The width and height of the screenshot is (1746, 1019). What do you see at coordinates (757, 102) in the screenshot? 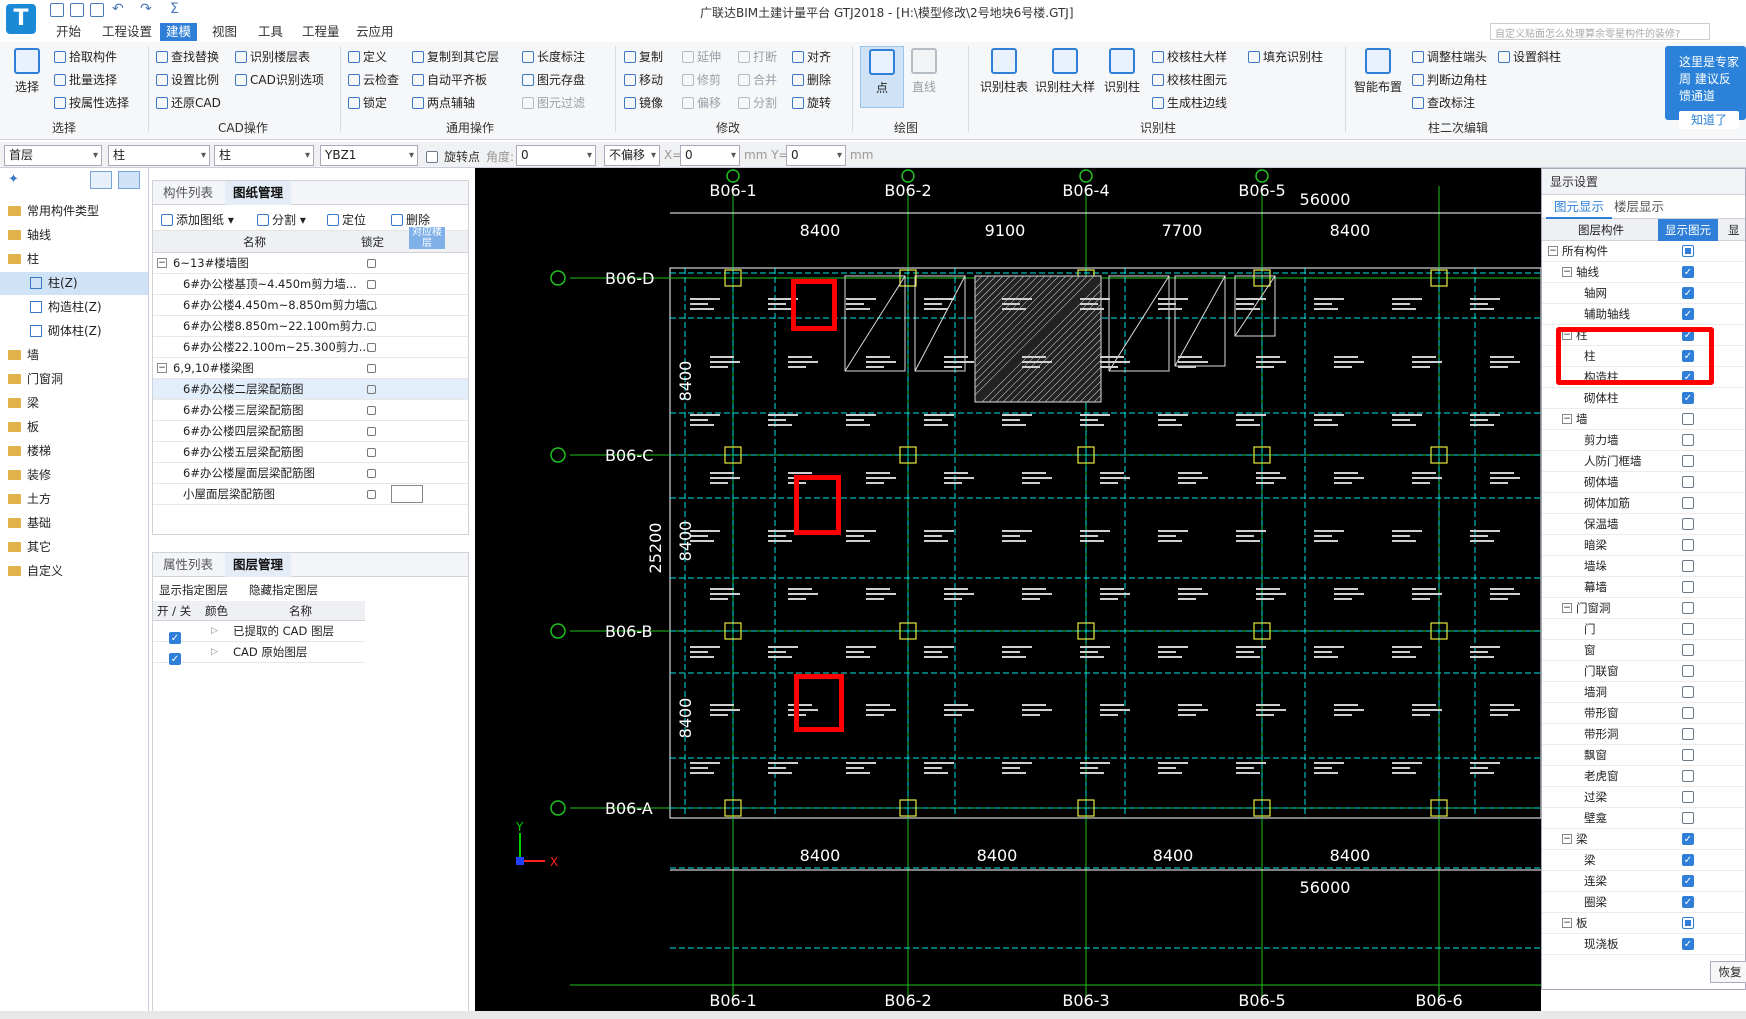
I see `split-button: 分割` at bounding box center [757, 102].